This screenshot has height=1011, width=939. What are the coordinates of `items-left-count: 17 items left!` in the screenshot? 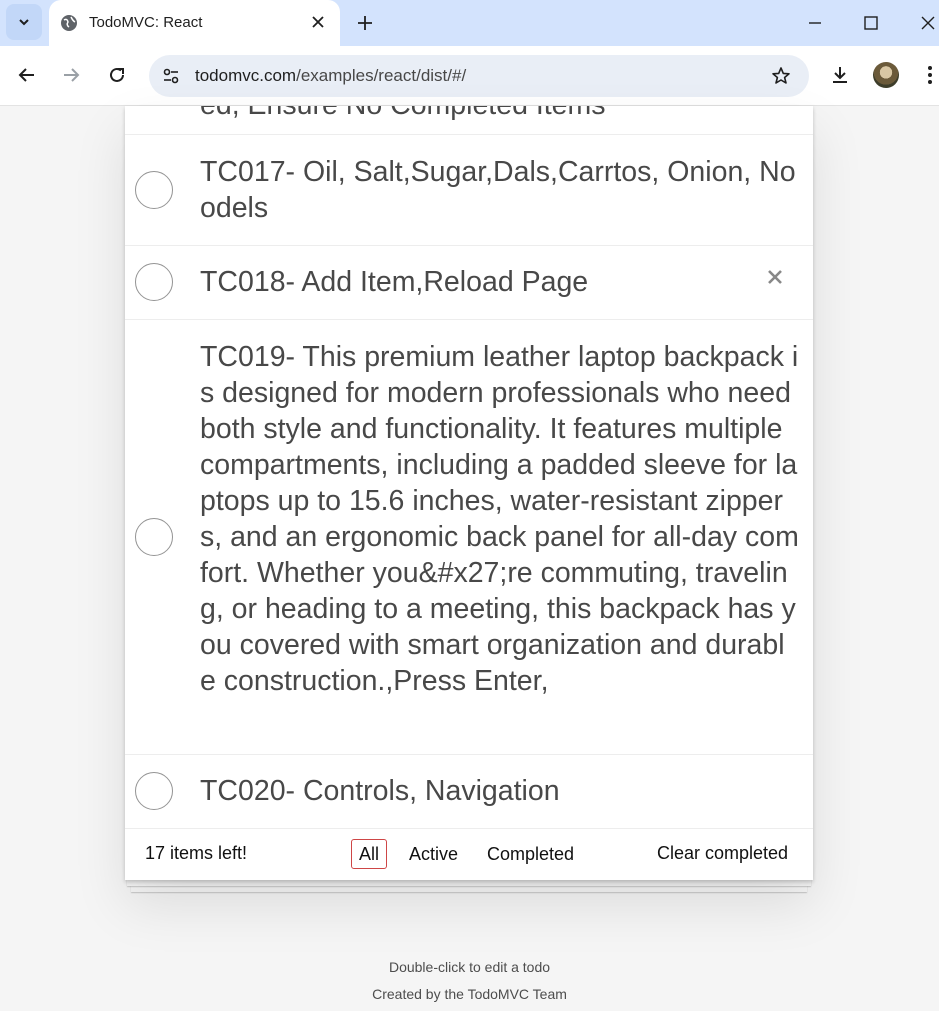 It's located at (196, 853).